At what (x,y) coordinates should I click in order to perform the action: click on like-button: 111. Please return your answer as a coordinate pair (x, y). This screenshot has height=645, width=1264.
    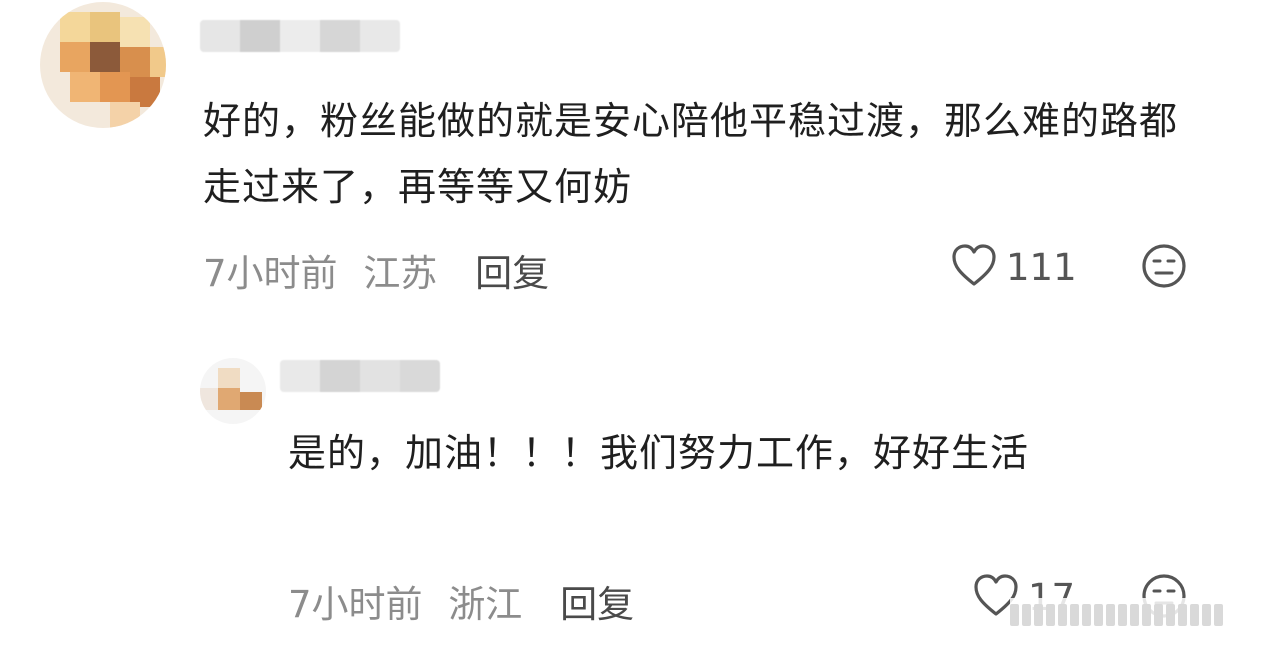
    Looking at the image, I should click on (1013, 267).